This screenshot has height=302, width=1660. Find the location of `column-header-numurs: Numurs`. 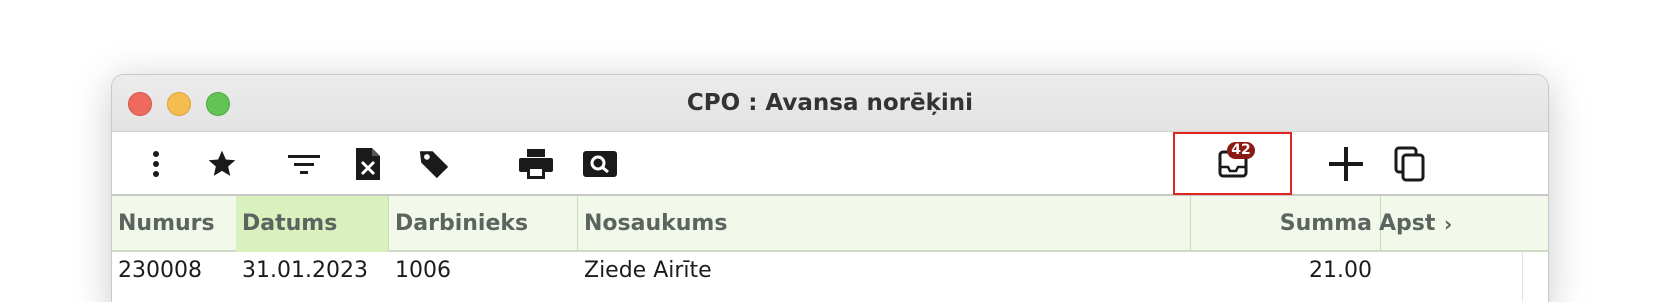

column-header-numurs: Numurs is located at coordinates (174, 224).